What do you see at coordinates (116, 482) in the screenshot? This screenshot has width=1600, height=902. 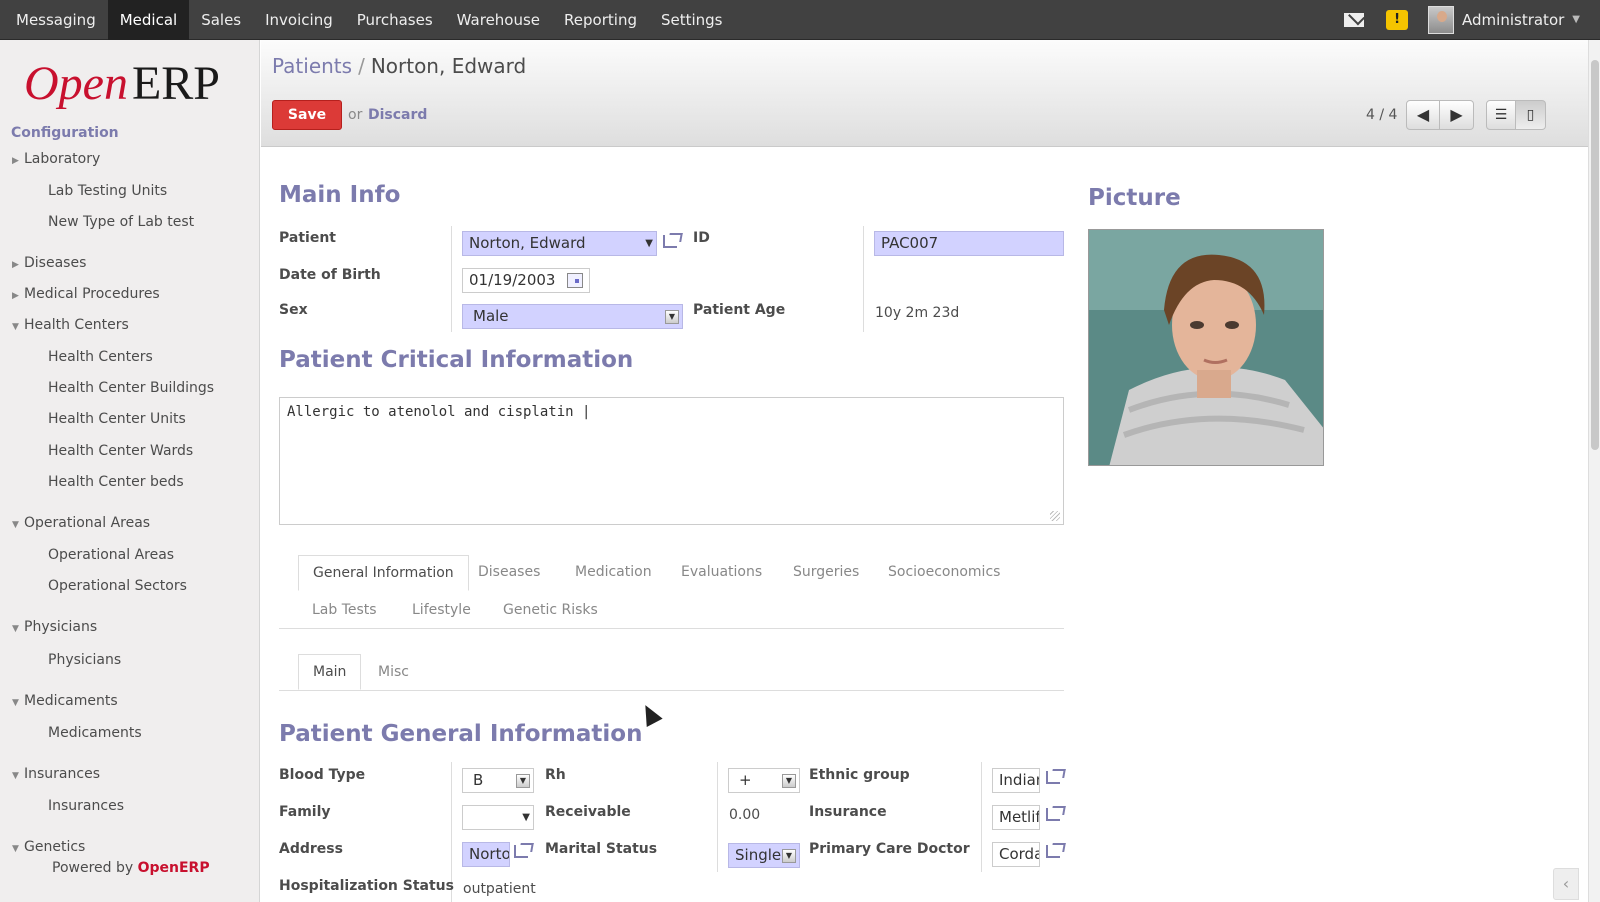 I see `sidebar-item-health-center-beds: Health Center beds` at bounding box center [116, 482].